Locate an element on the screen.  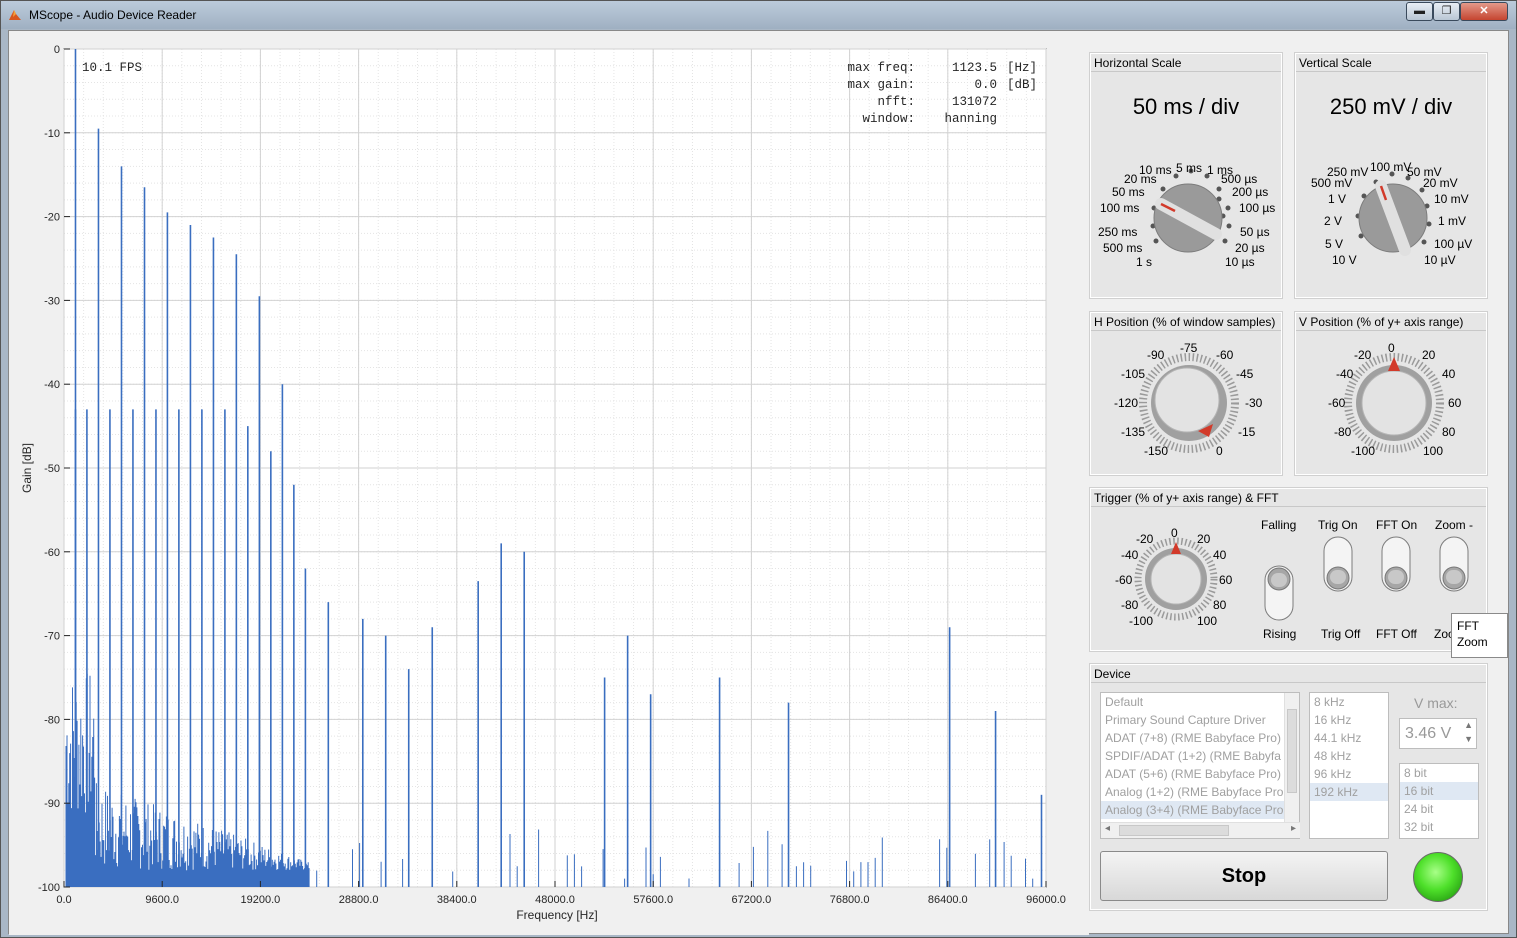
y-tick-label: -100 is located at coordinates (49, 888).